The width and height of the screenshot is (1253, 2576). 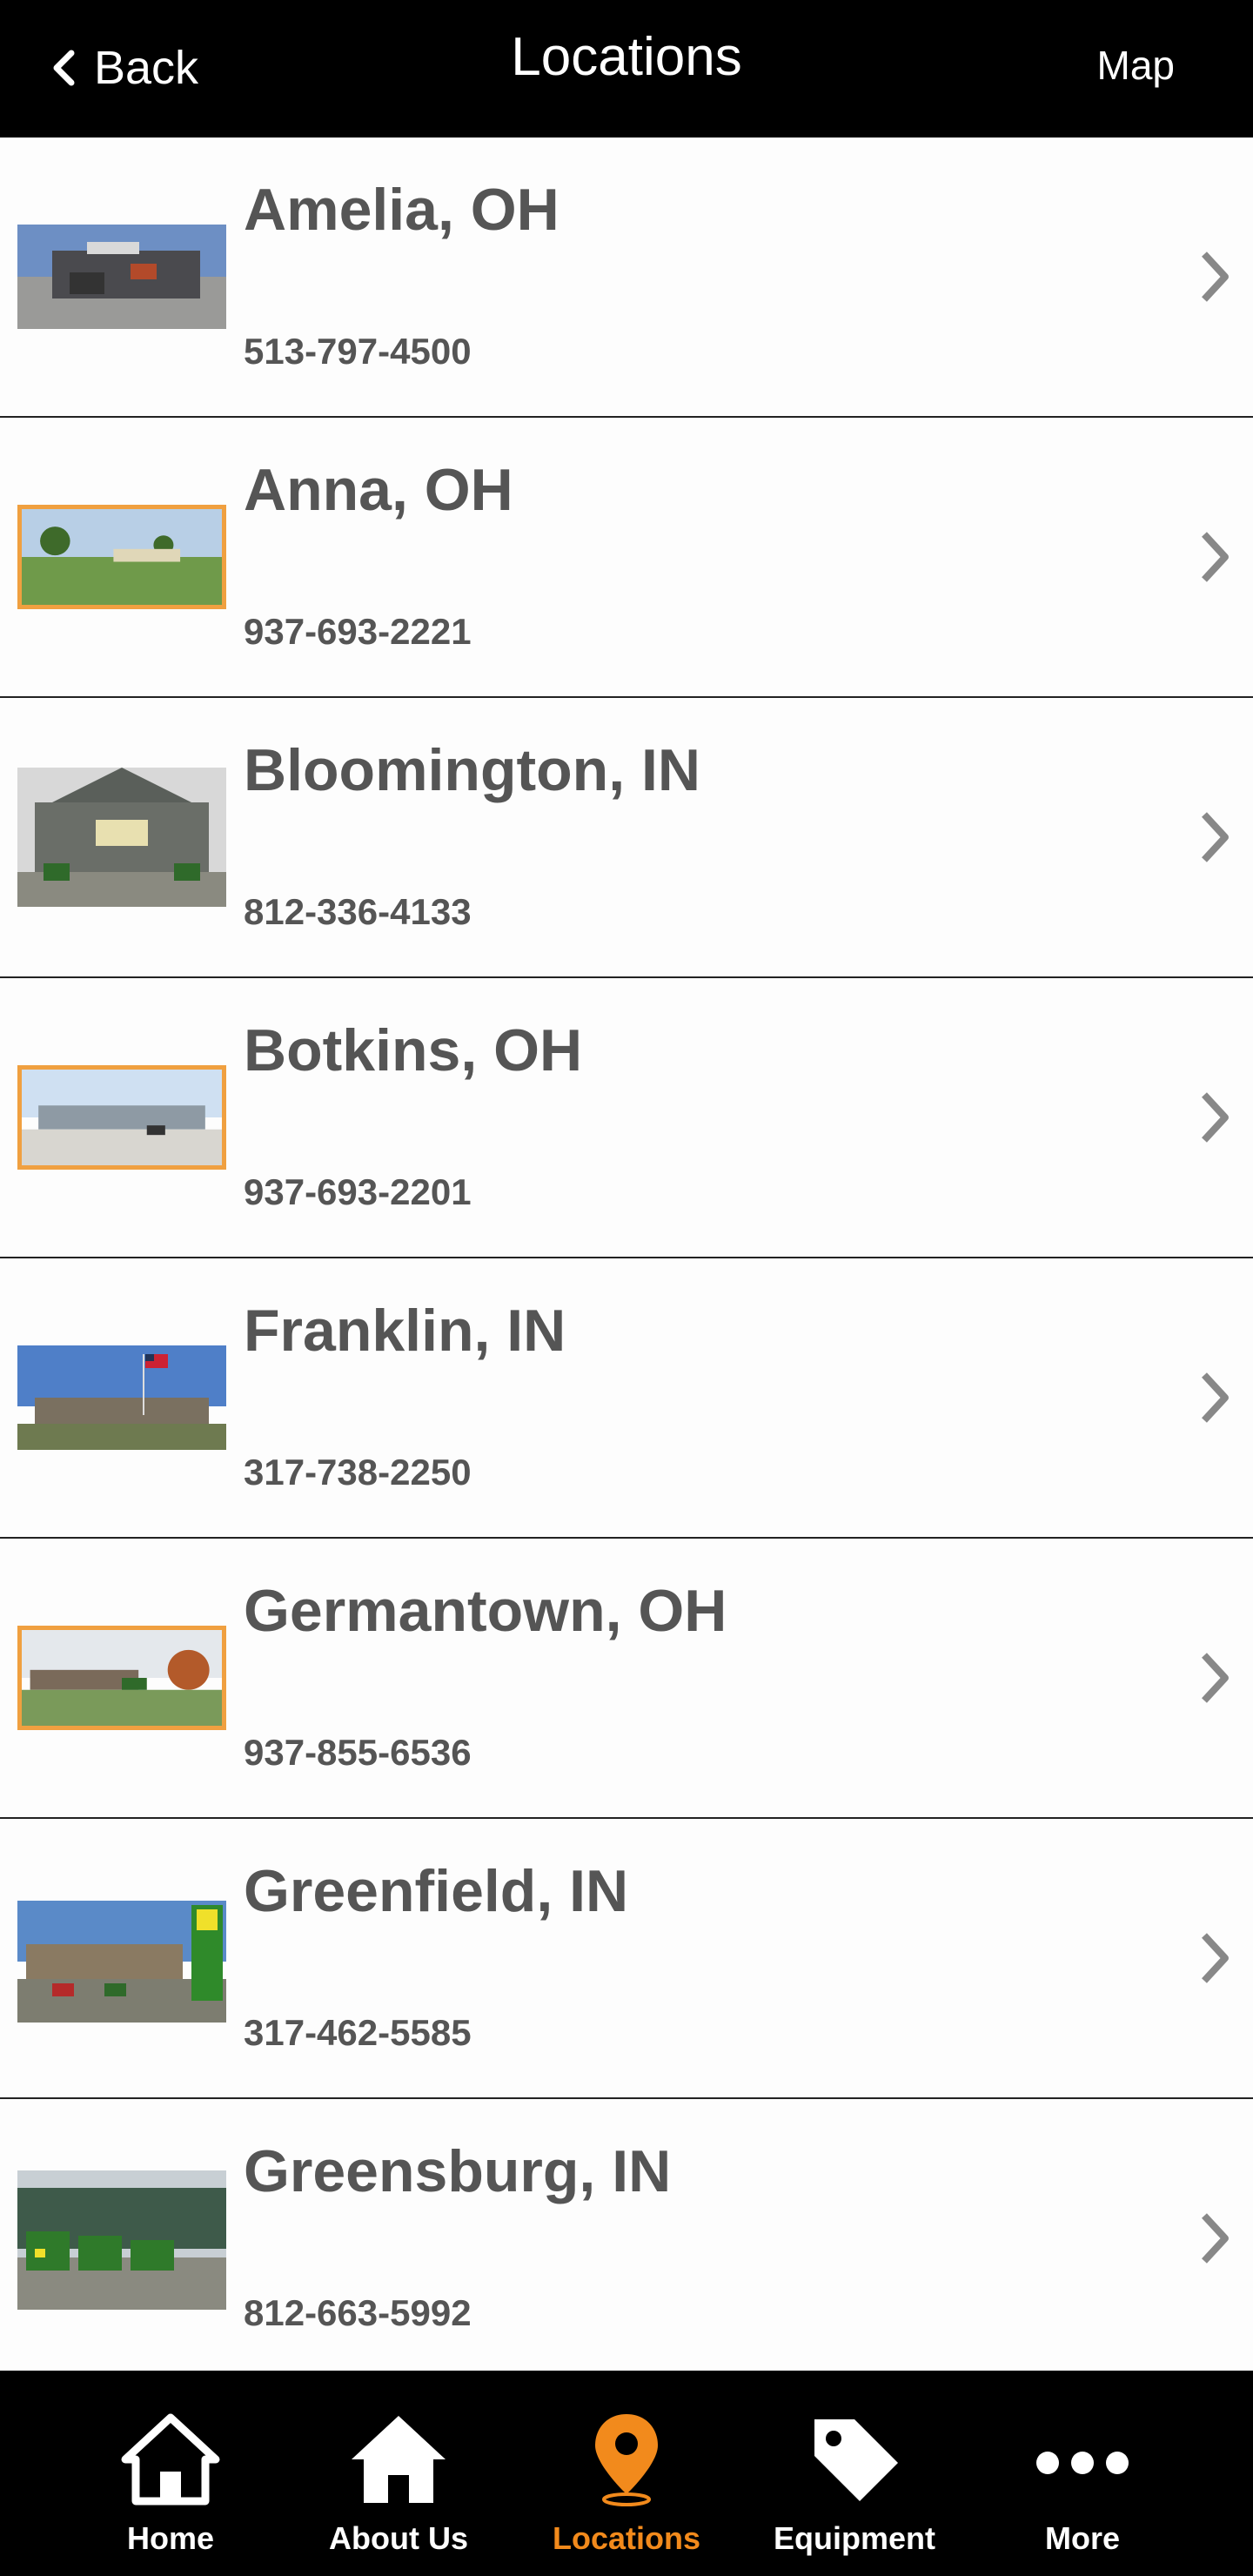 I want to click on home-solid-icon, so click(x=399, y=2460).